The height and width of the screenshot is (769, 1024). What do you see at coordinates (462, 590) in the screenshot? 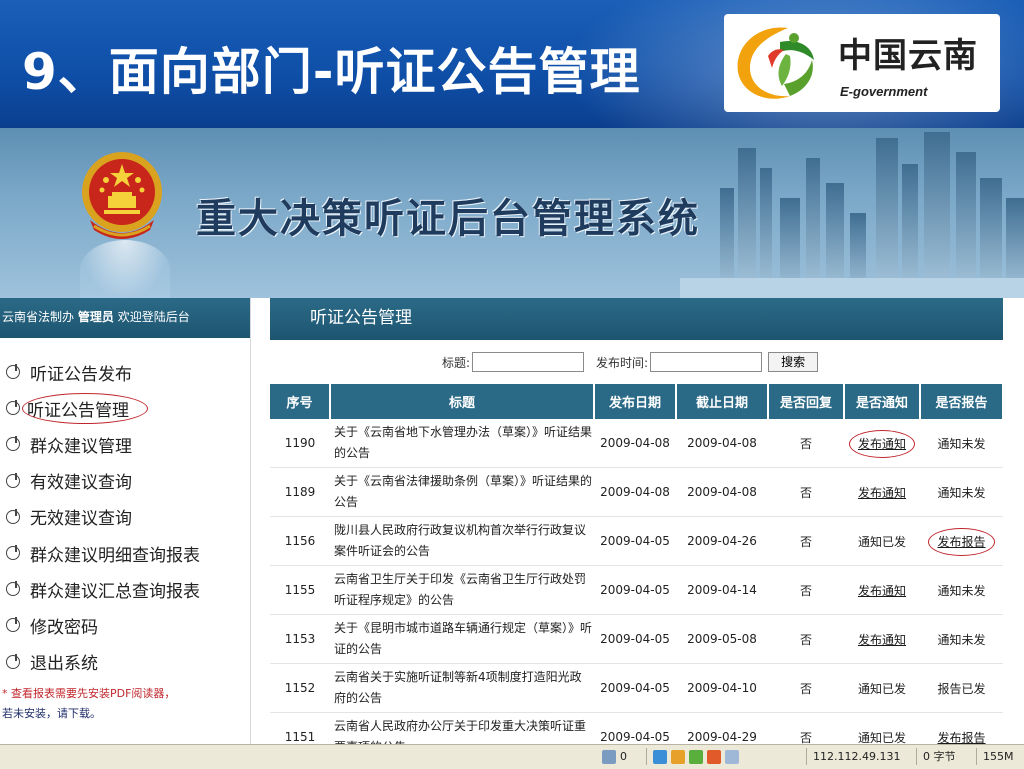
I see `row-title: 云南省卫生厅关于印发《云南省卫生厅行政处罚听证程序规定》的公告` at bounding box center [462, 590].